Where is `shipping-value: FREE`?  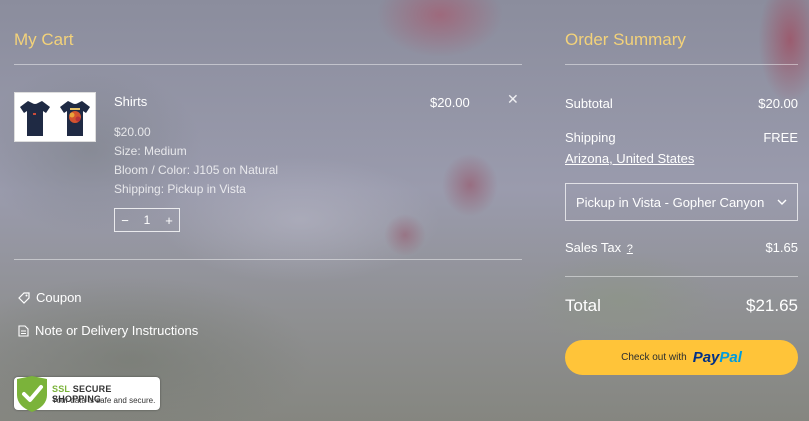 shipping-value: FREE is located at coordinates (780, 137).